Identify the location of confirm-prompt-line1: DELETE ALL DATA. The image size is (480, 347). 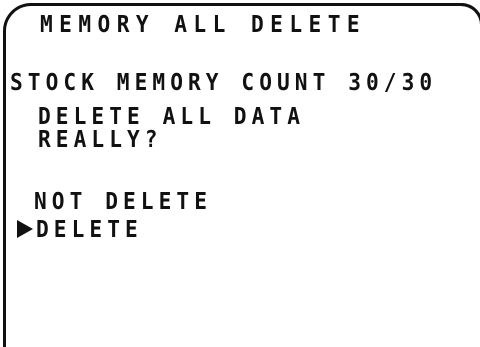
(172, 117).